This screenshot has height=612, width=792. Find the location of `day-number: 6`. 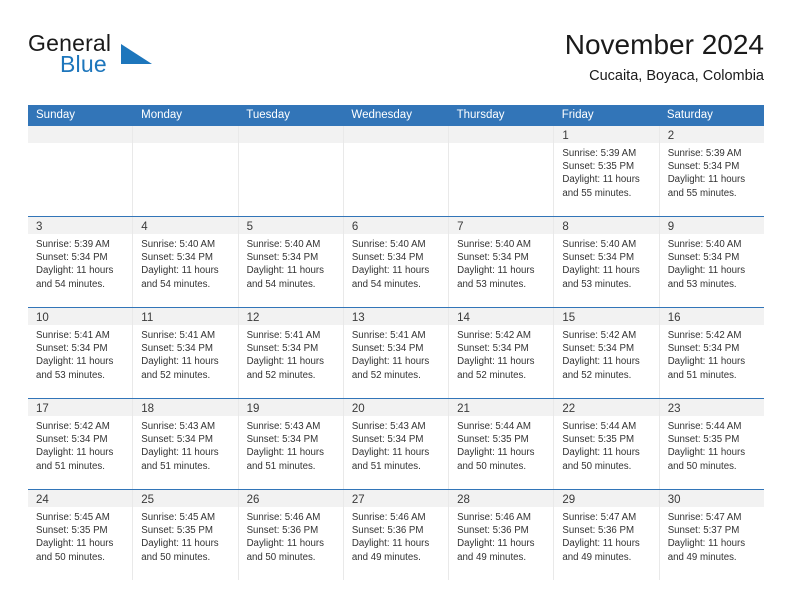

day-number: 6 is located at coordinates (355, 227).